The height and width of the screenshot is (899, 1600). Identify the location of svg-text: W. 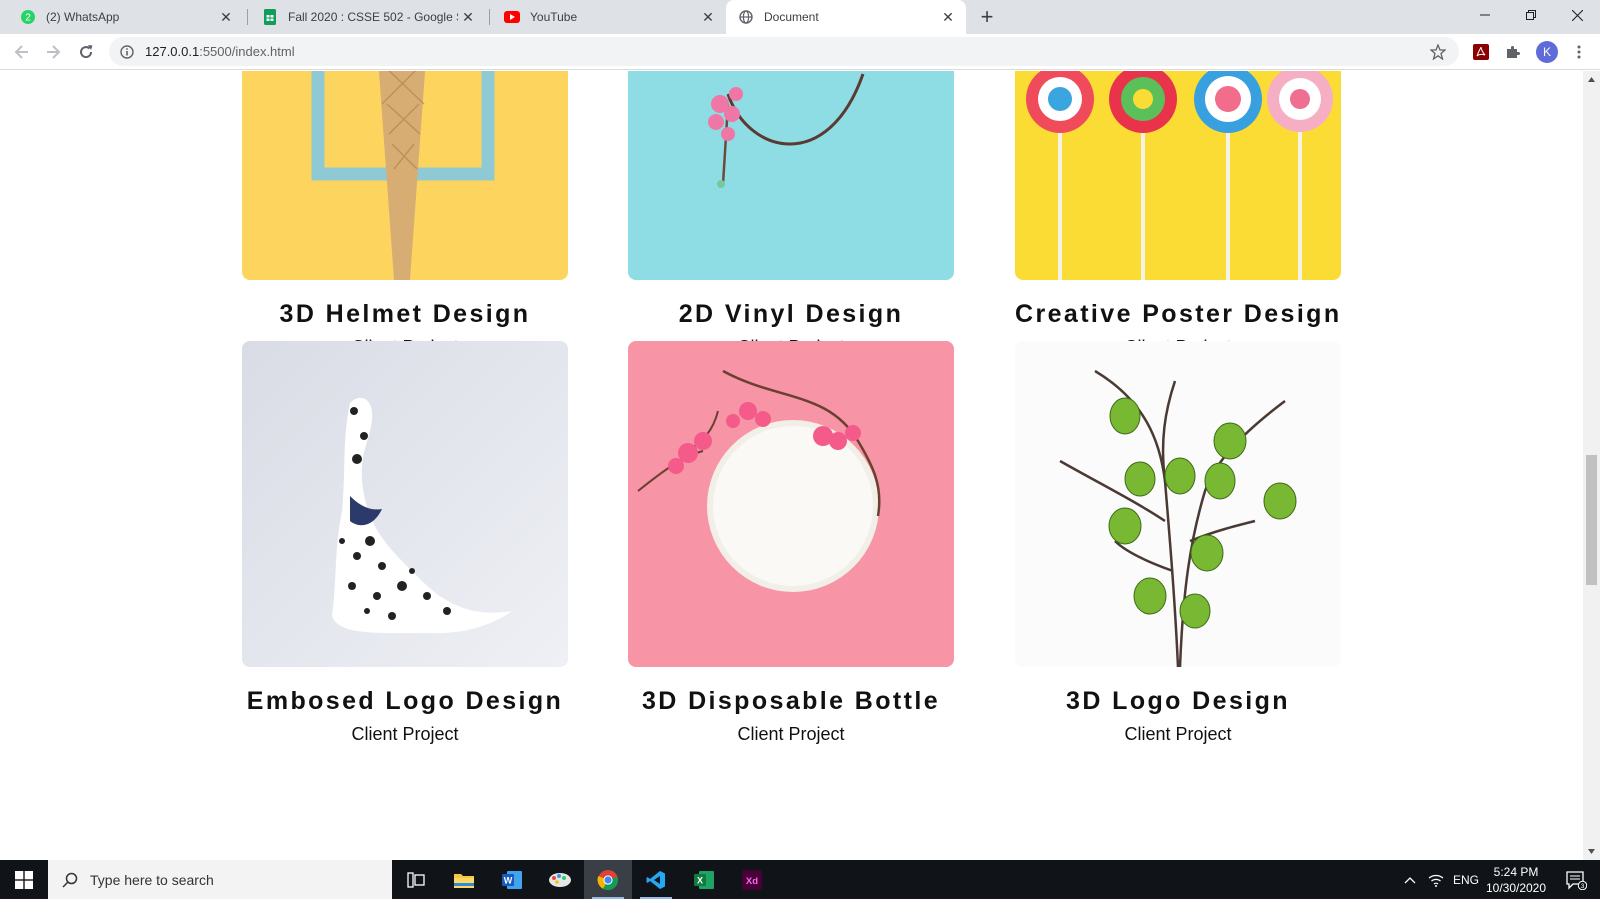
(508, 880).